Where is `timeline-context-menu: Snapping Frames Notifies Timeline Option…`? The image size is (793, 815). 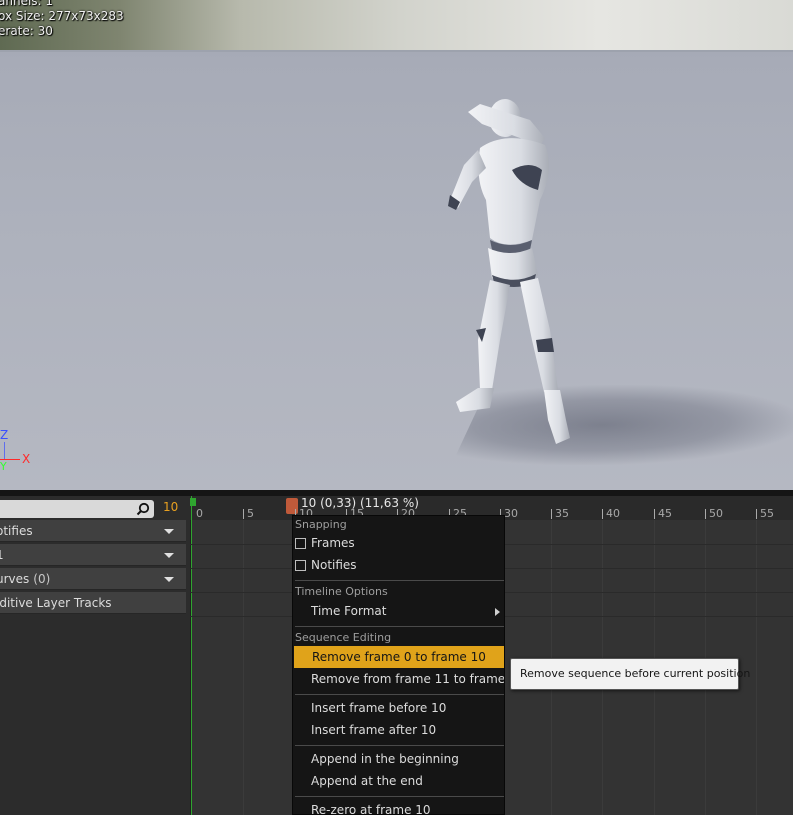
timeline-context-menu: Snapping Frames Notifies Timeline Option… is located at coordinates (398, 665).